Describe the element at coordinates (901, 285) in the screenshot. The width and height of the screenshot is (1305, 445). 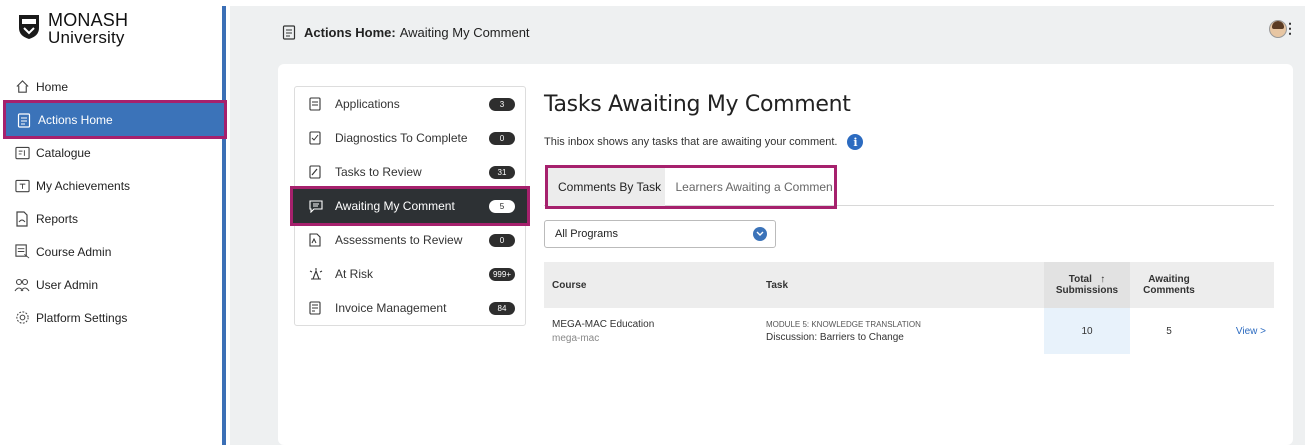
I see `column-header-task: Task` at that location.